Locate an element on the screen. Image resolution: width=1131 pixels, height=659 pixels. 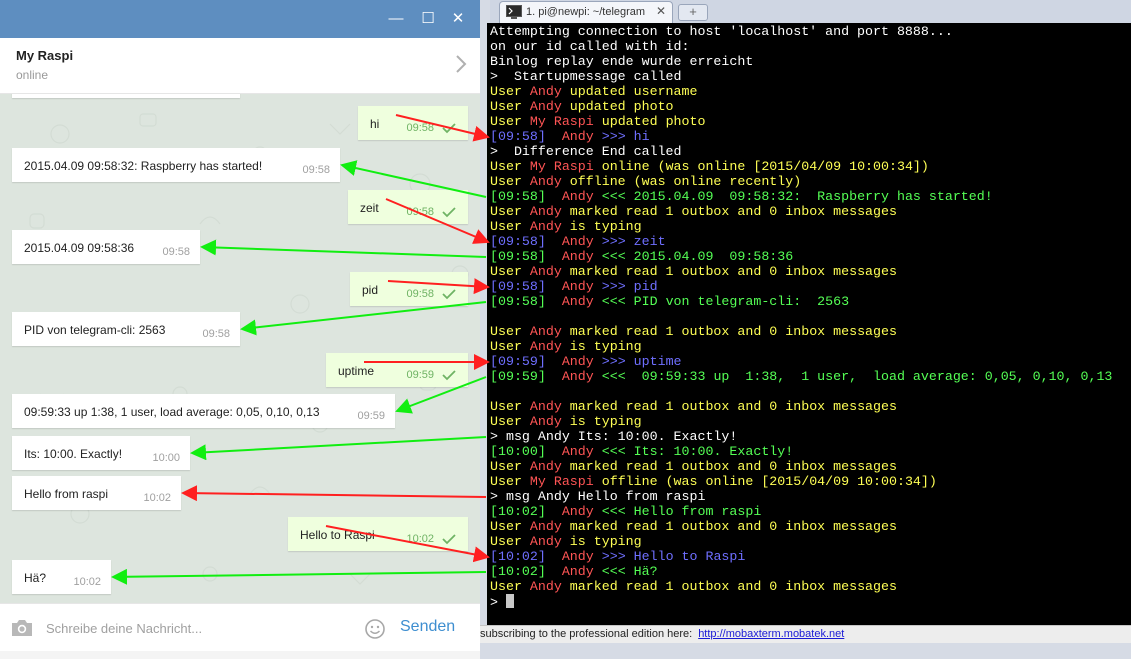
message-bubble-outgoing: hi 09:58 is located at coordinates (413, 123).